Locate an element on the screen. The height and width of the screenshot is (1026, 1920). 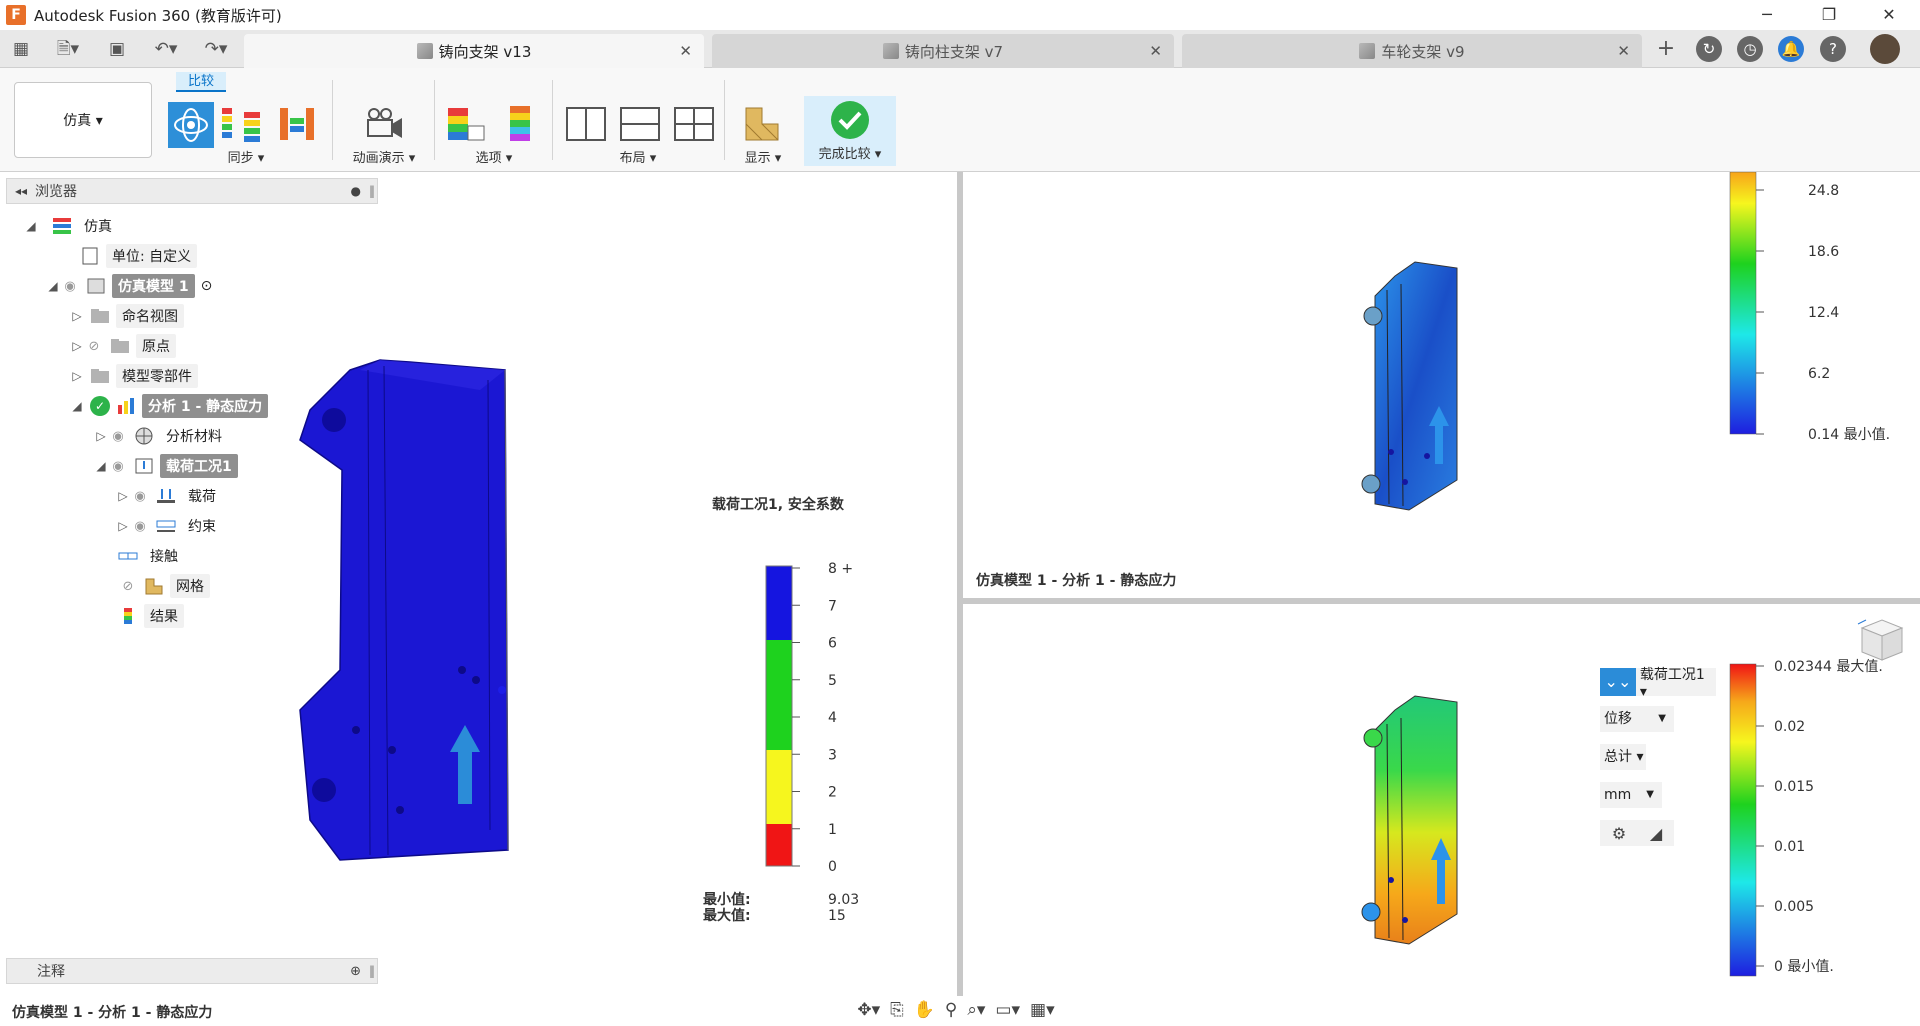
close-window-button: ✕ is located at coordinates (1889, 15).